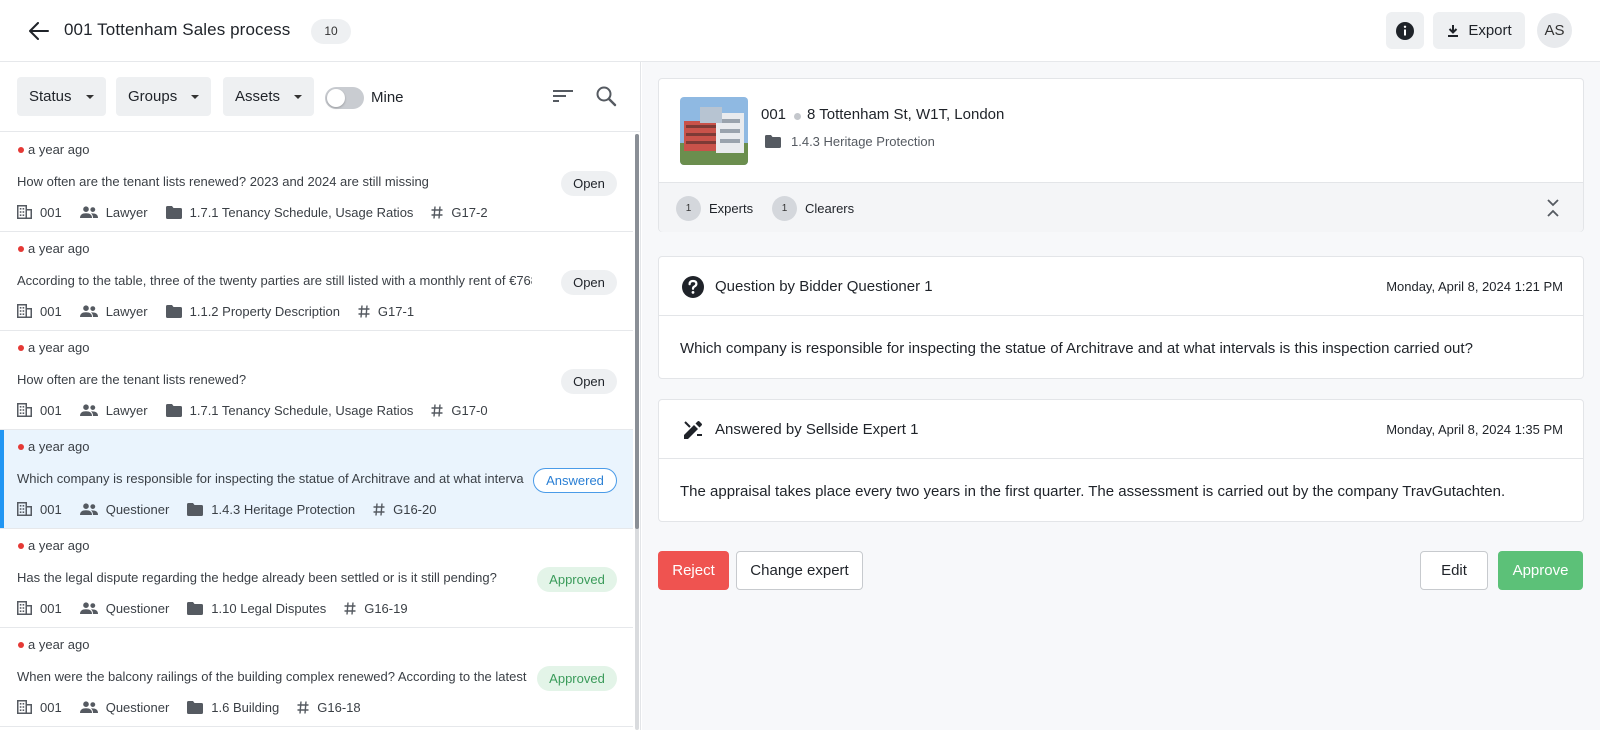  I want to click on item-tag-label: G17-2, so click(469, 212).